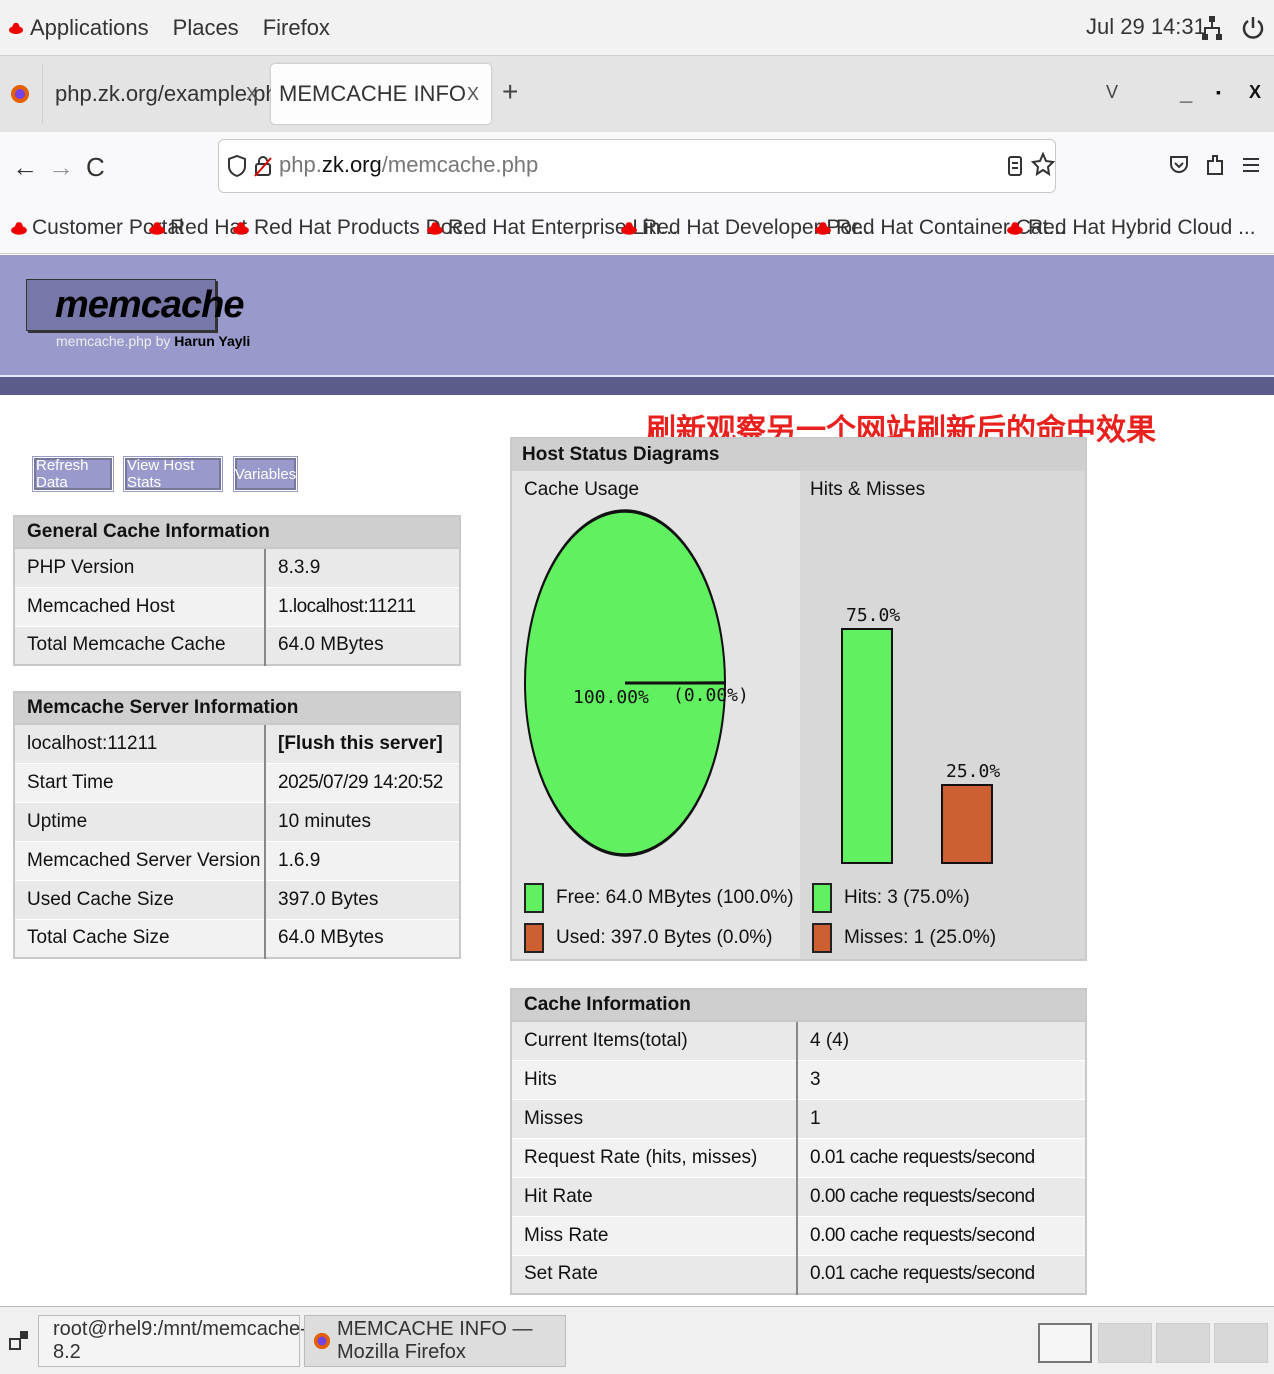 The height and width of the screenshot is (1374, 1274). What do you see at coordinates (1186, 93) in the screenshot?
I see `minimize-button: _` at bounding box center [1186, 93].